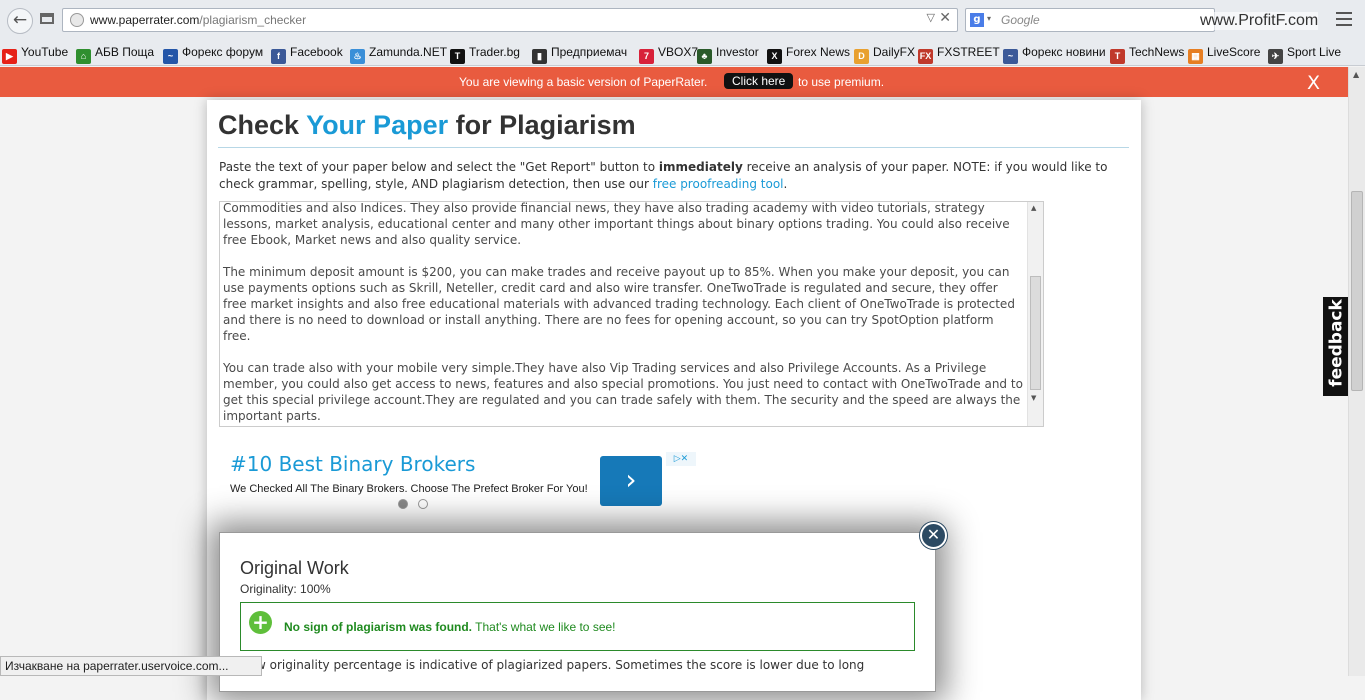 The image size is (1365, 700). Describe the element at coordinates (408, 52) in the screenshot. I see `bookmark-label: Zamunda.NET` at that location.